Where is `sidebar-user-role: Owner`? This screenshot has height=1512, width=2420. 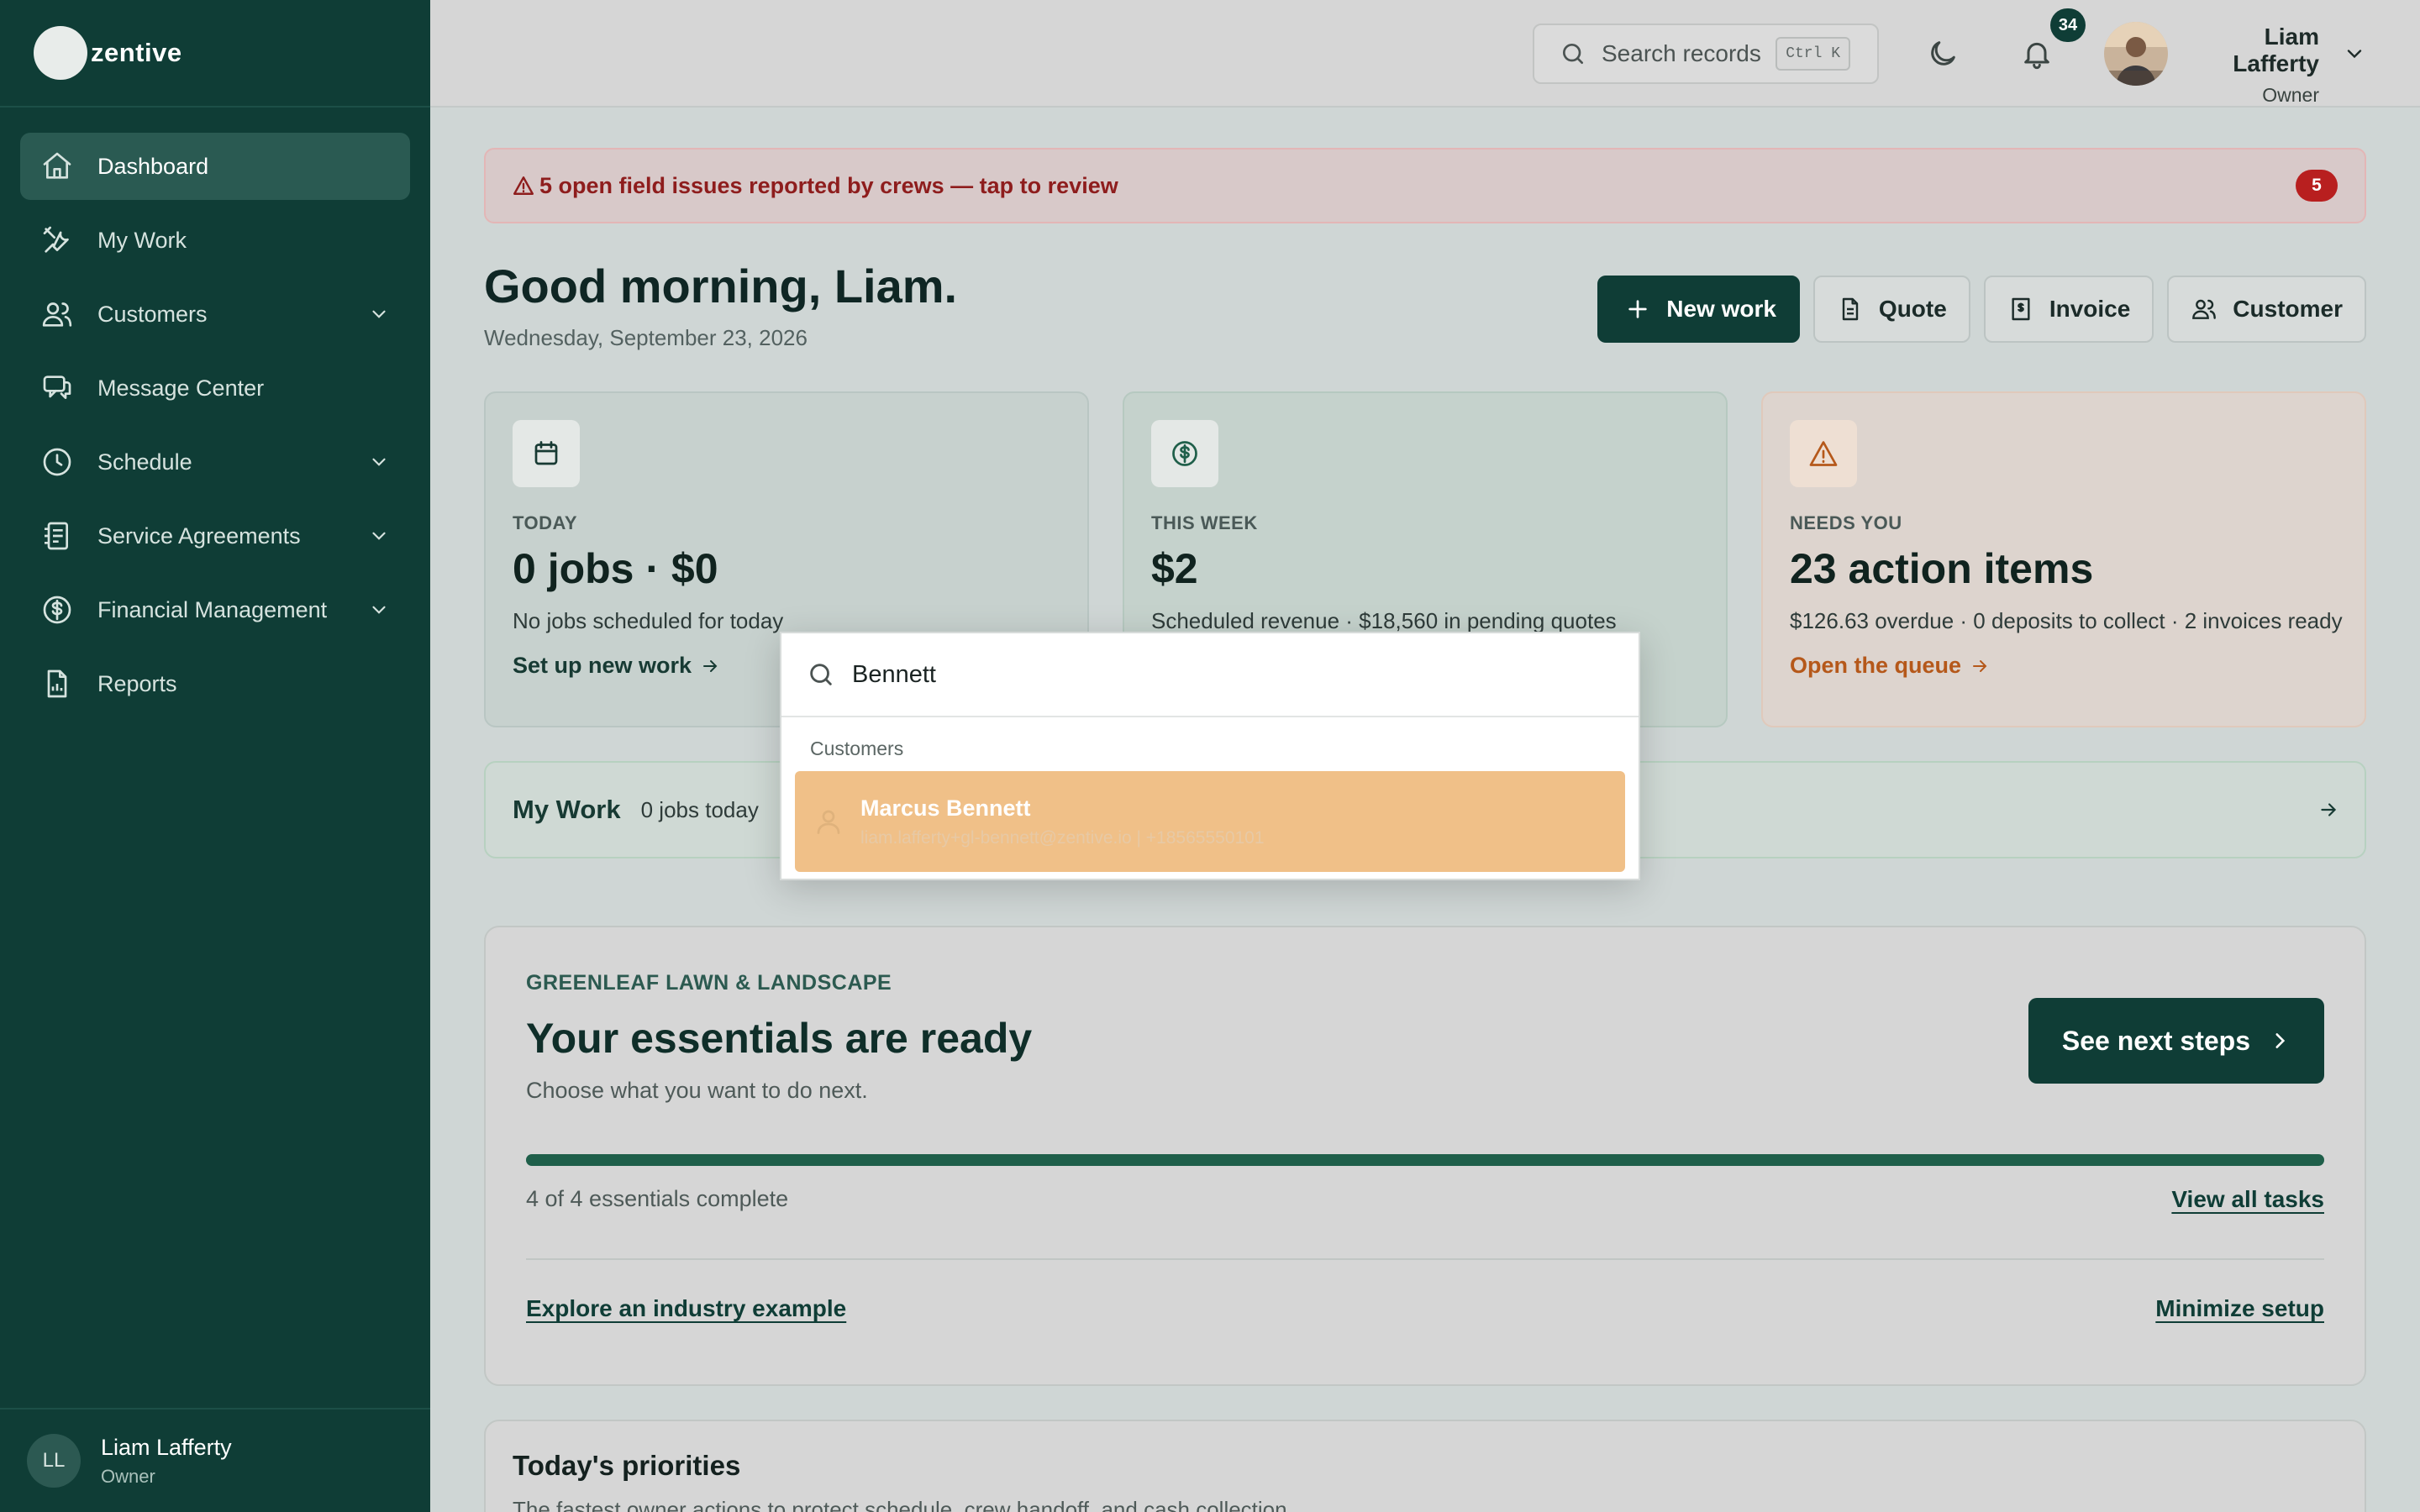
sidebar-user-role: Owner is located at coordinates (128, 1476).